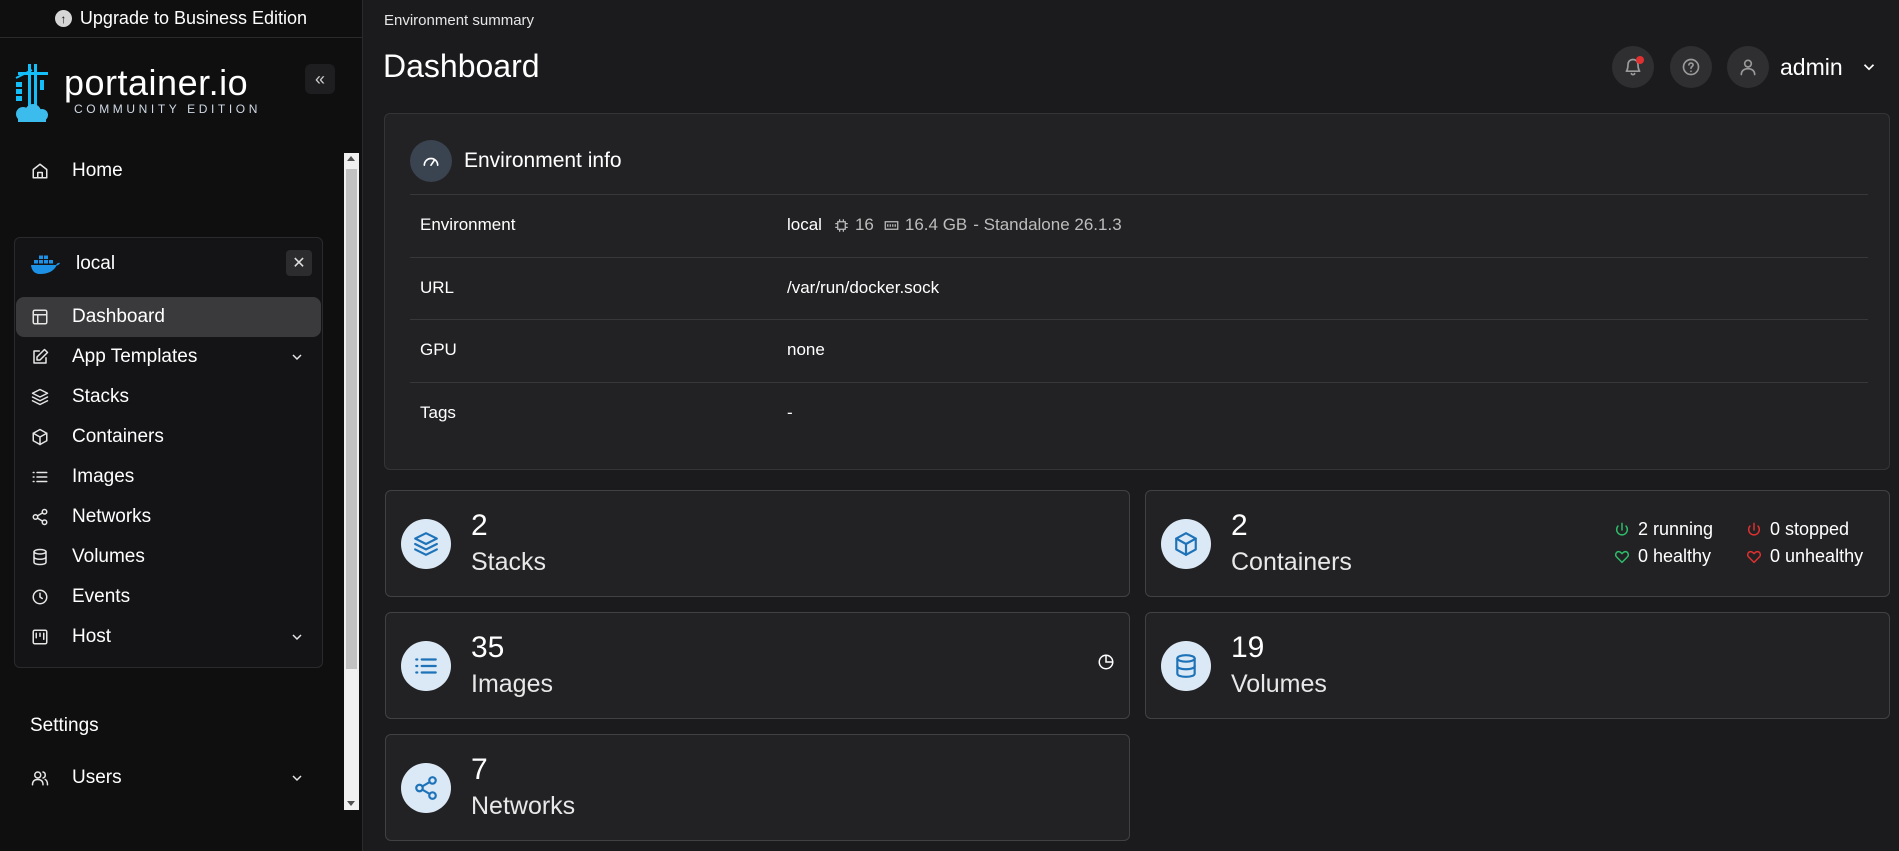 This screenshot has width=1899, height=851. I want to click on portainer-logo: portainer.io COMMUNITY EDITION, so click(174, 94).